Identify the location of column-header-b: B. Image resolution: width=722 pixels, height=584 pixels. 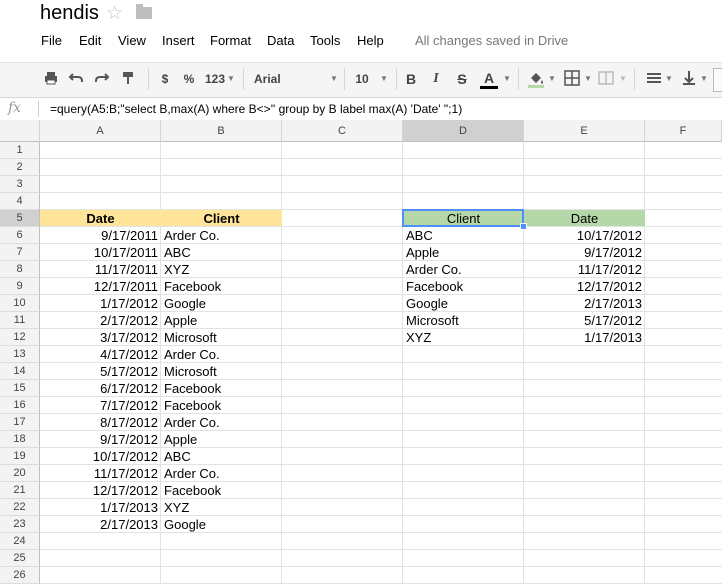
(221, 131).